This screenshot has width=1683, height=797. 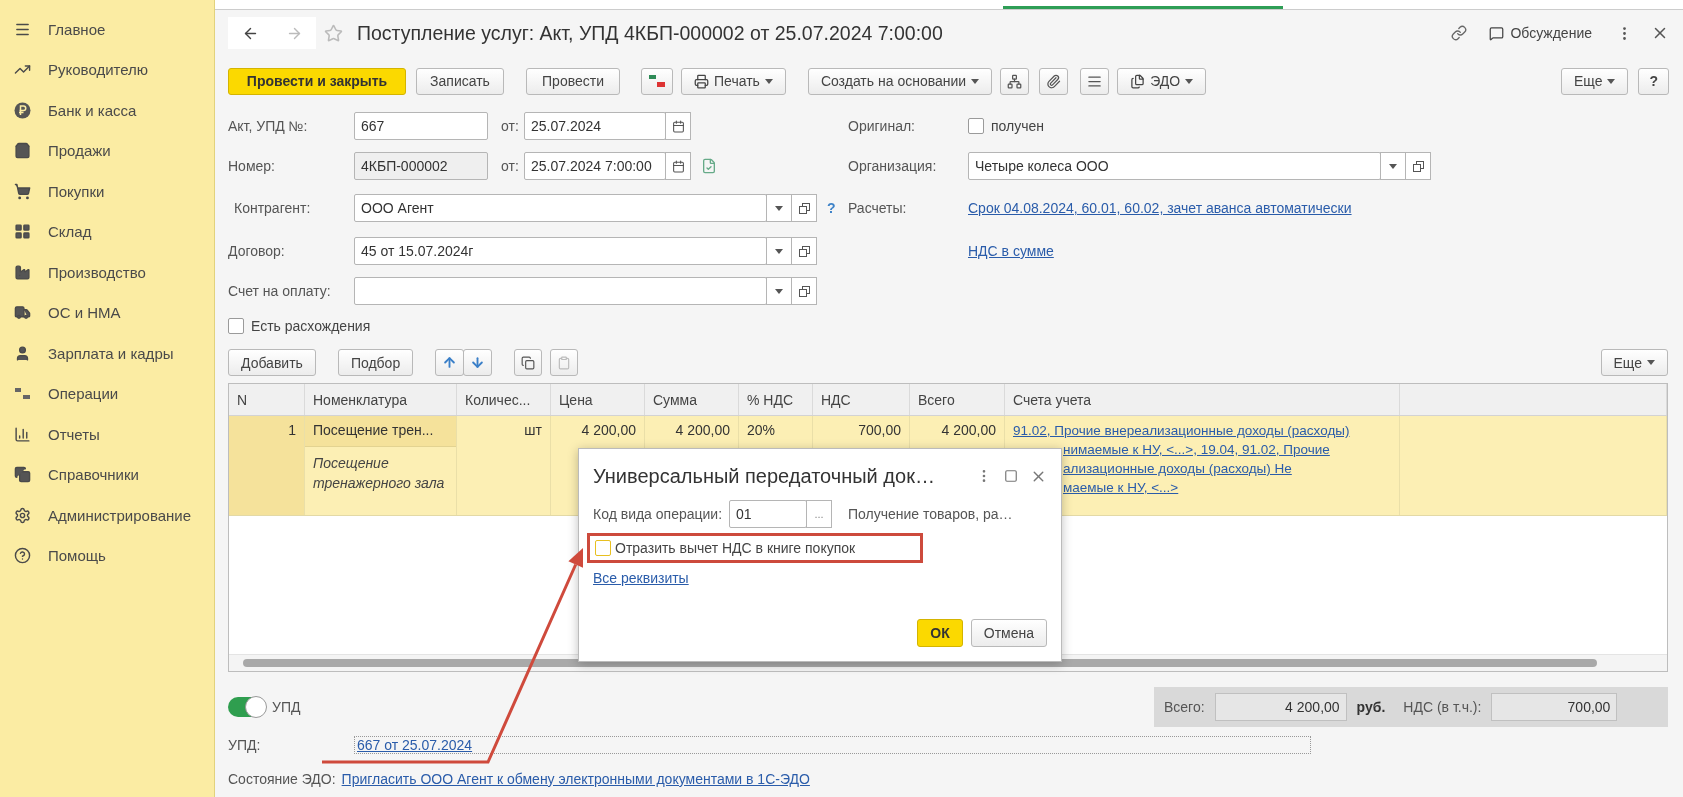 I want to click on window-title: Поступление услуг: Акт, УПД 4КБП-000002 от 25.07.2024 7:00:00, so click(x=650, y=33).